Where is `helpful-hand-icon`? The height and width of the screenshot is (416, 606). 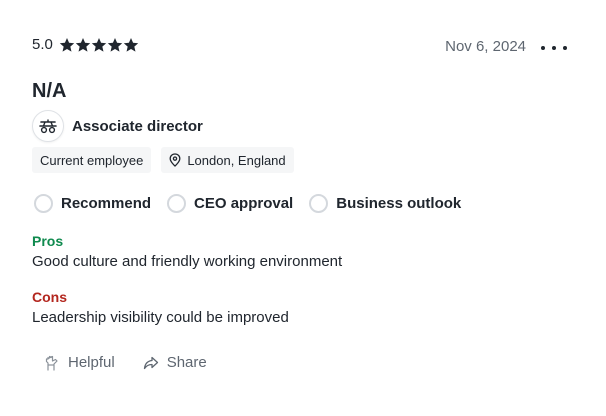
helpful-hand-icon is located at coordinates (51, 363).